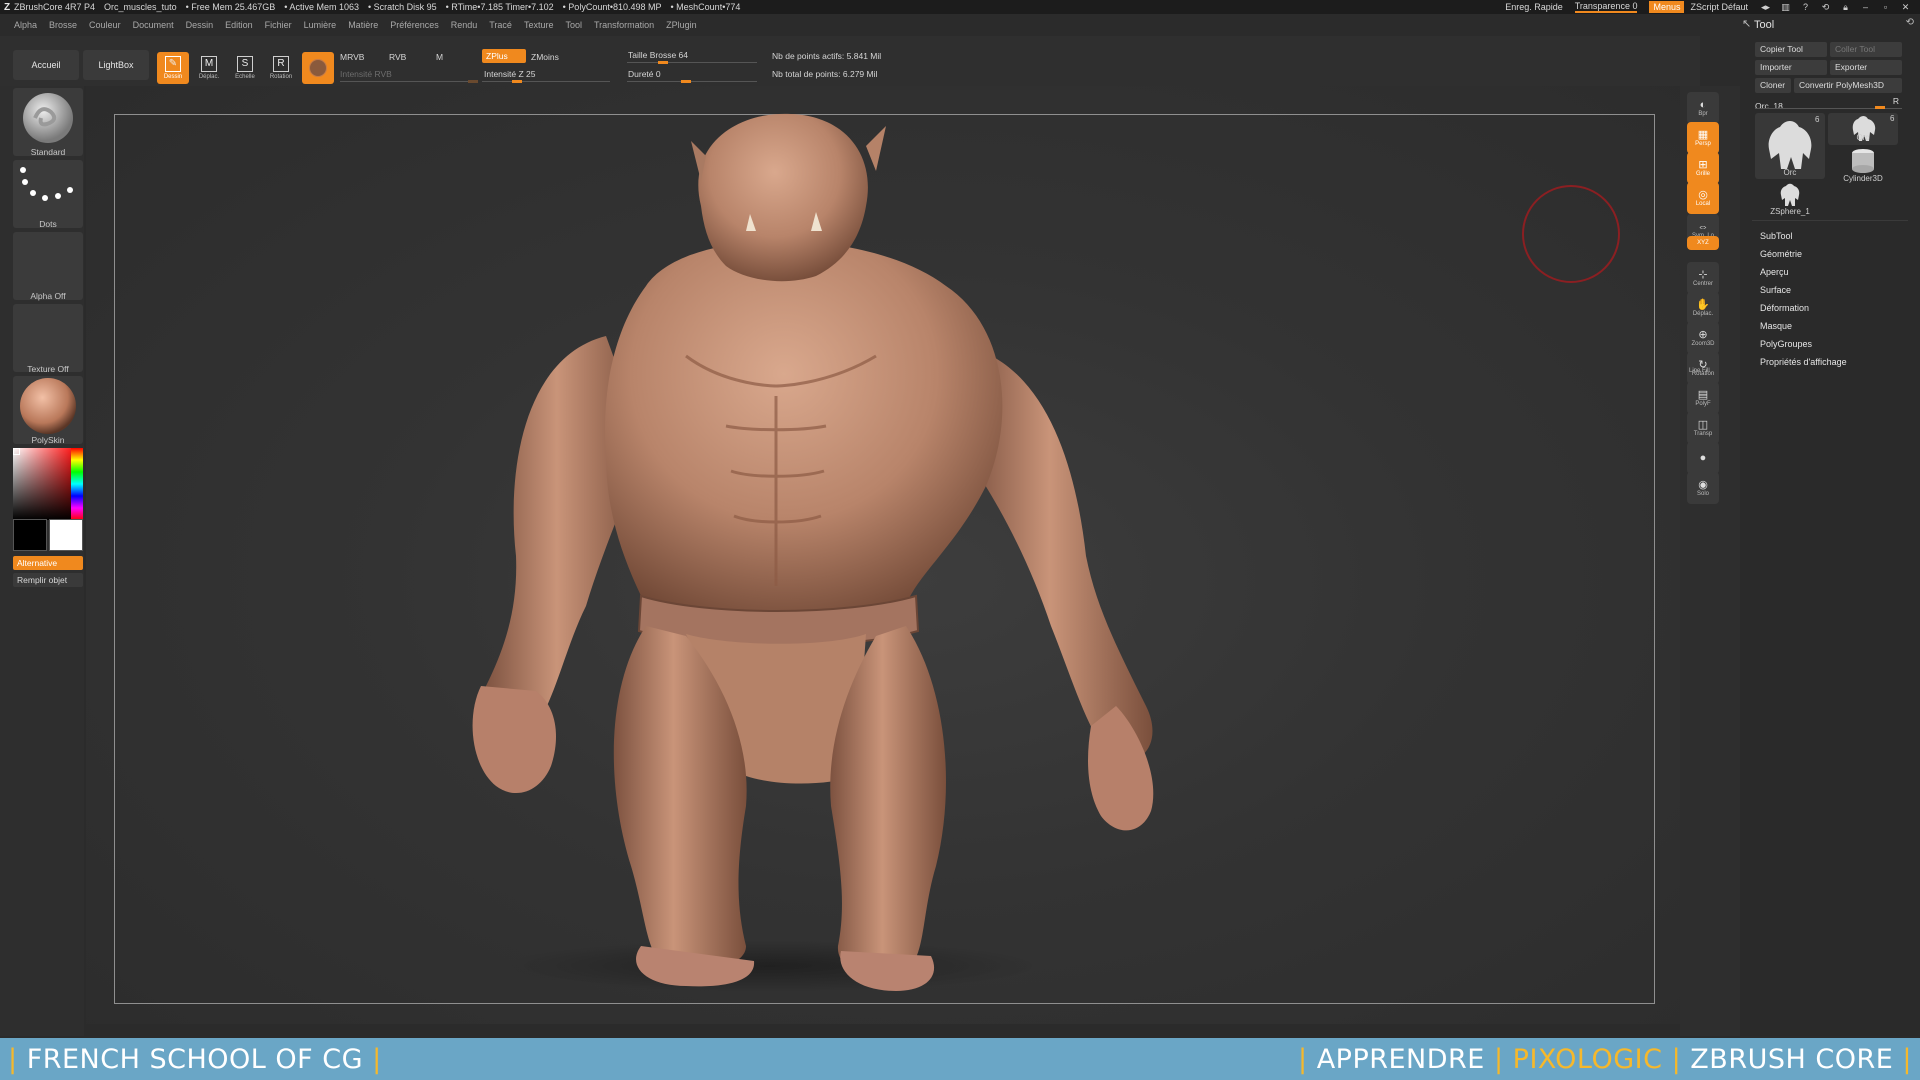 The image size is (1920, 1080). I want to click on view-button-xyz: XYZ, so click(1703, 243).